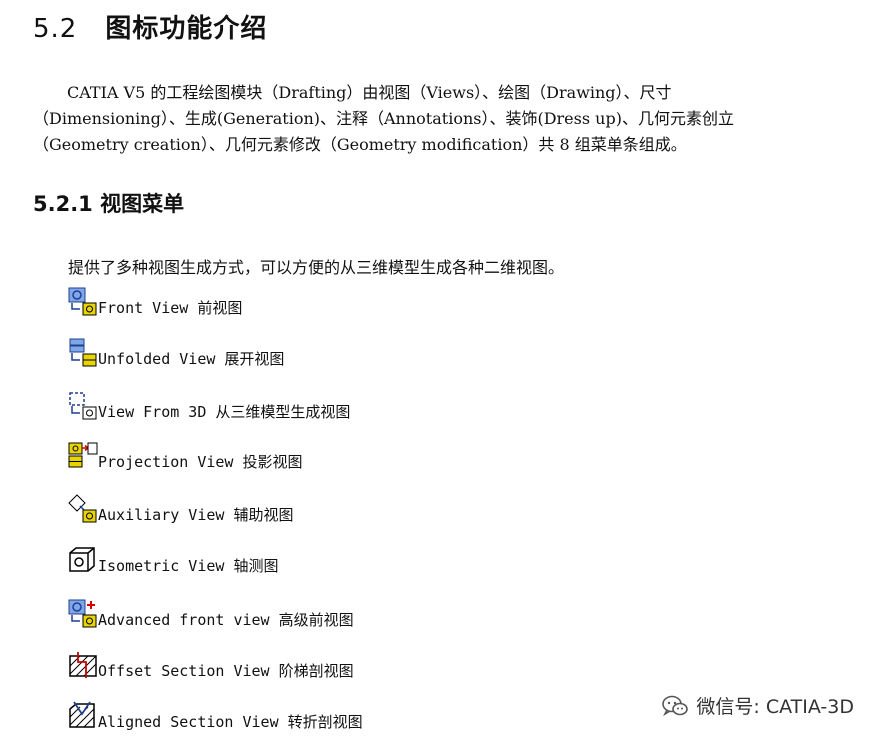  I want to click on item-en-label: Front View, so click(143, 308).